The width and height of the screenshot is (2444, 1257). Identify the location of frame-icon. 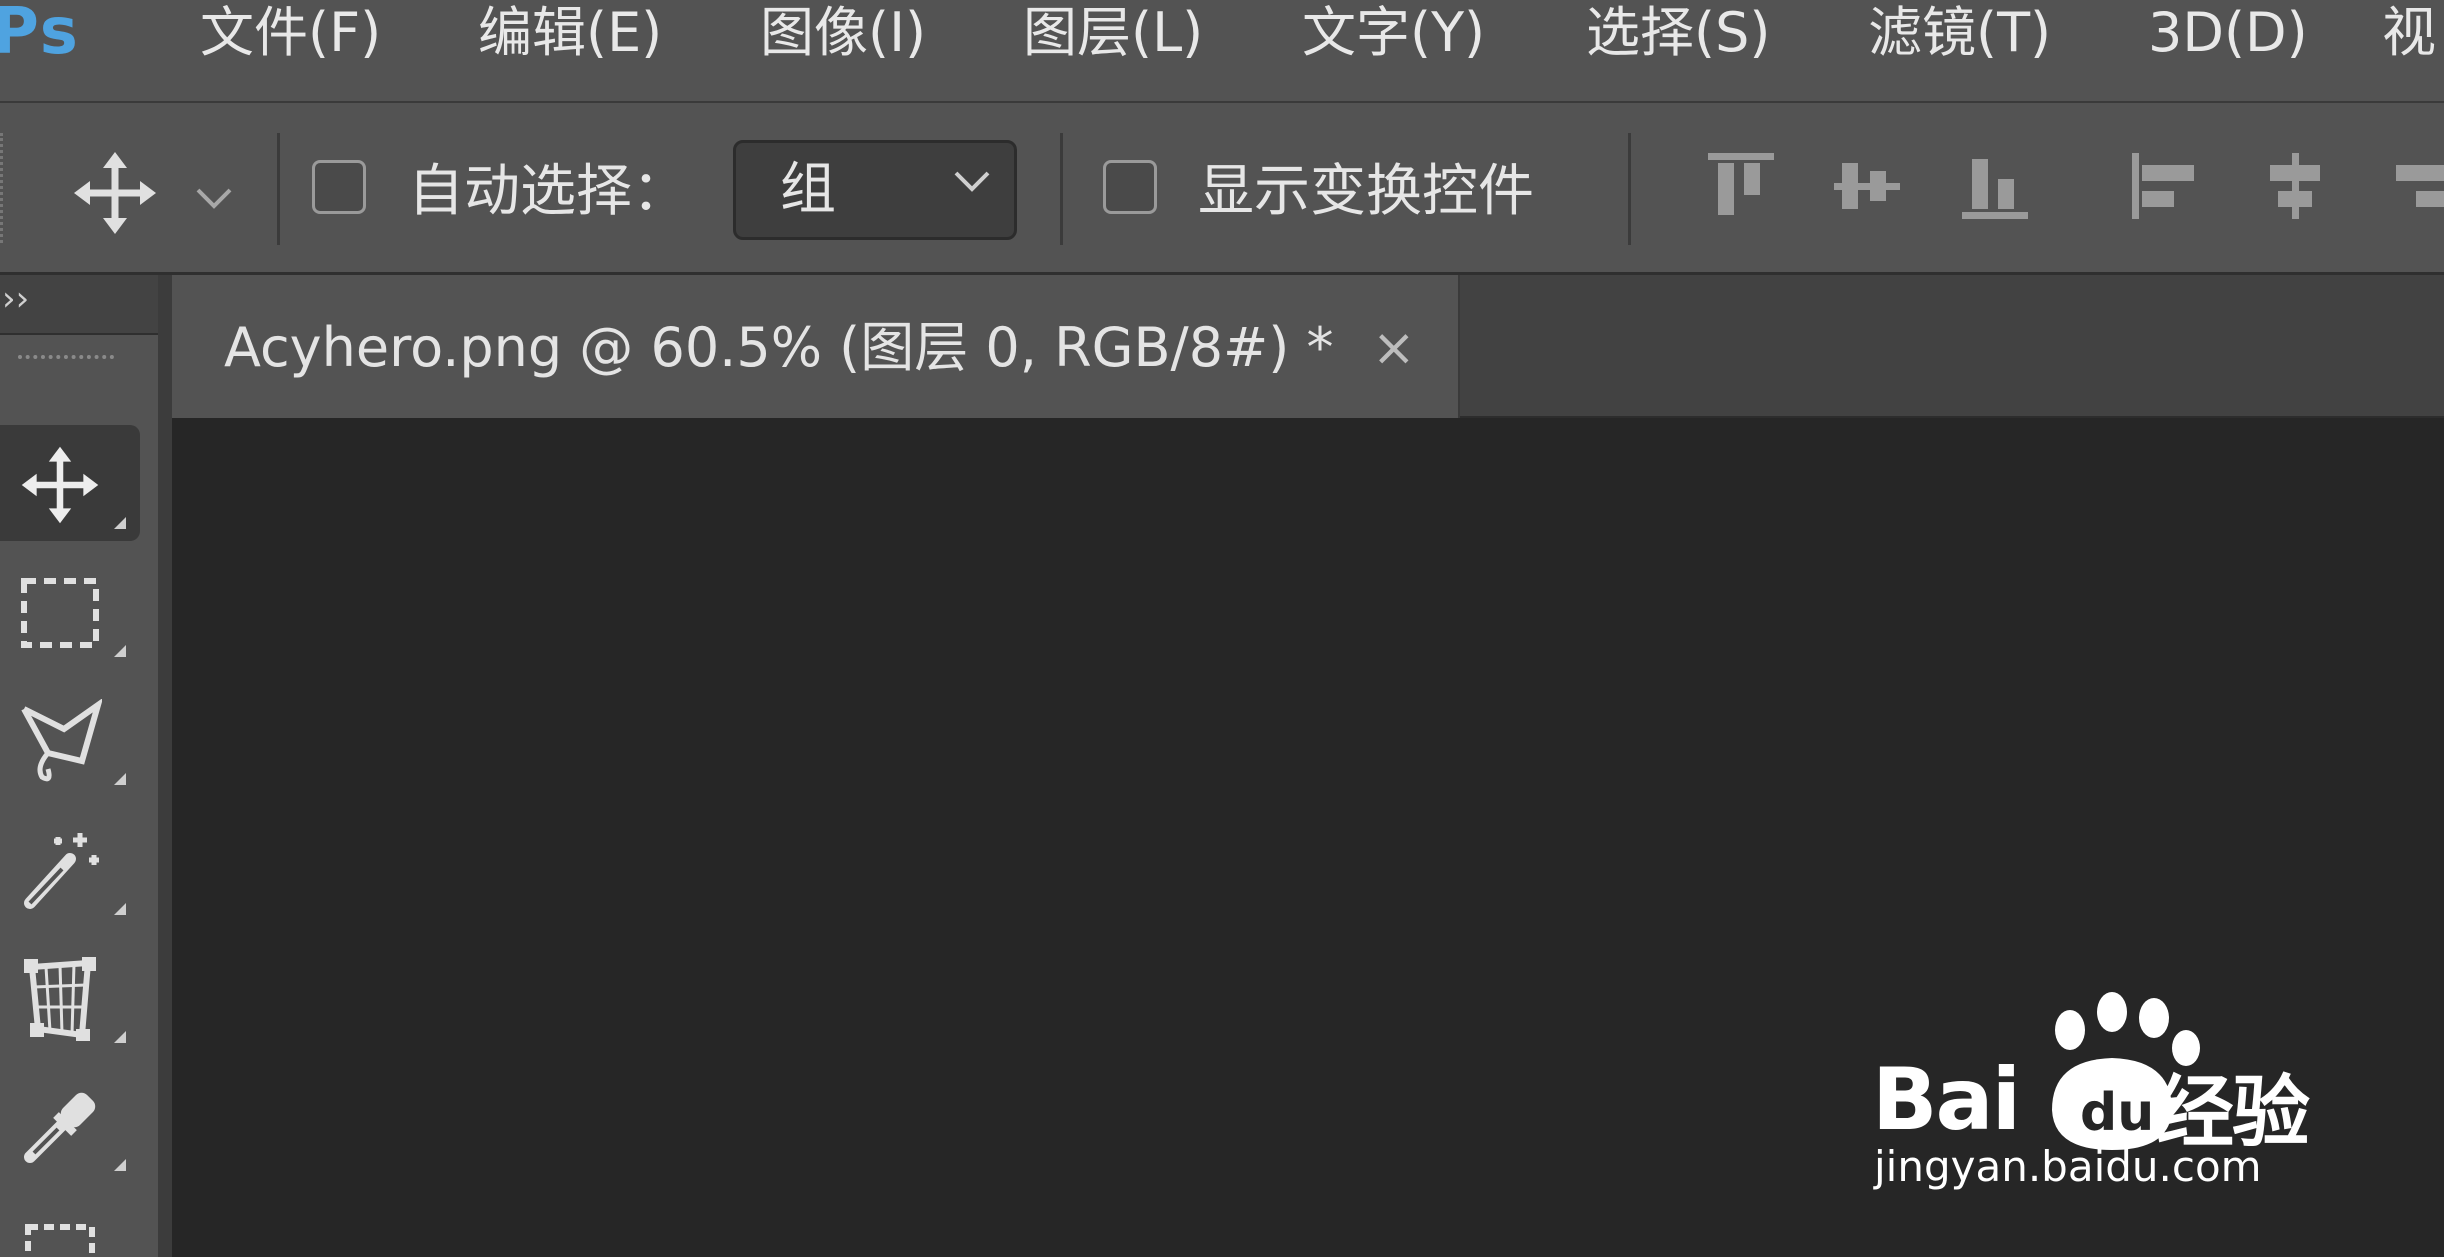
(60, 1240).